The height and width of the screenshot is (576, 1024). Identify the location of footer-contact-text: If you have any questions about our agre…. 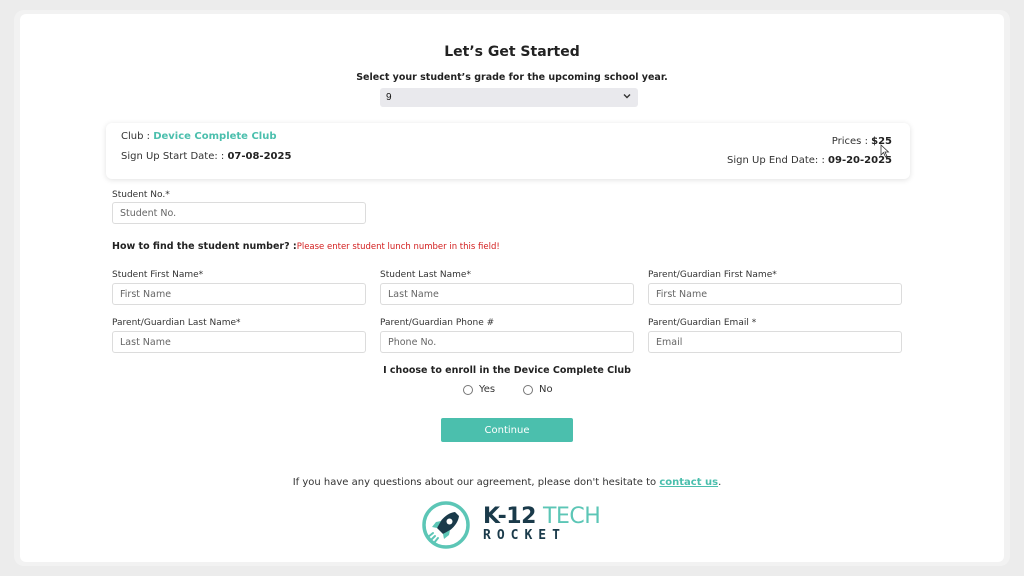
(507, 482).